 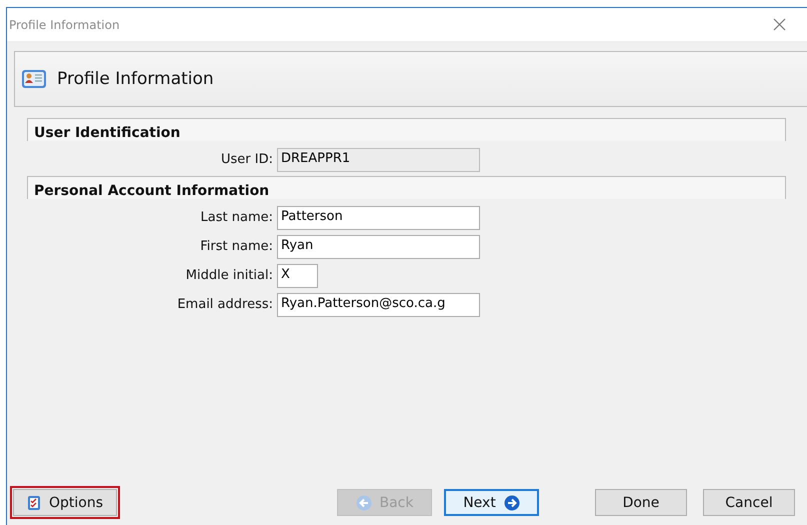 I want to click on field-label: Middle initial:, so click(x=228, y=275).